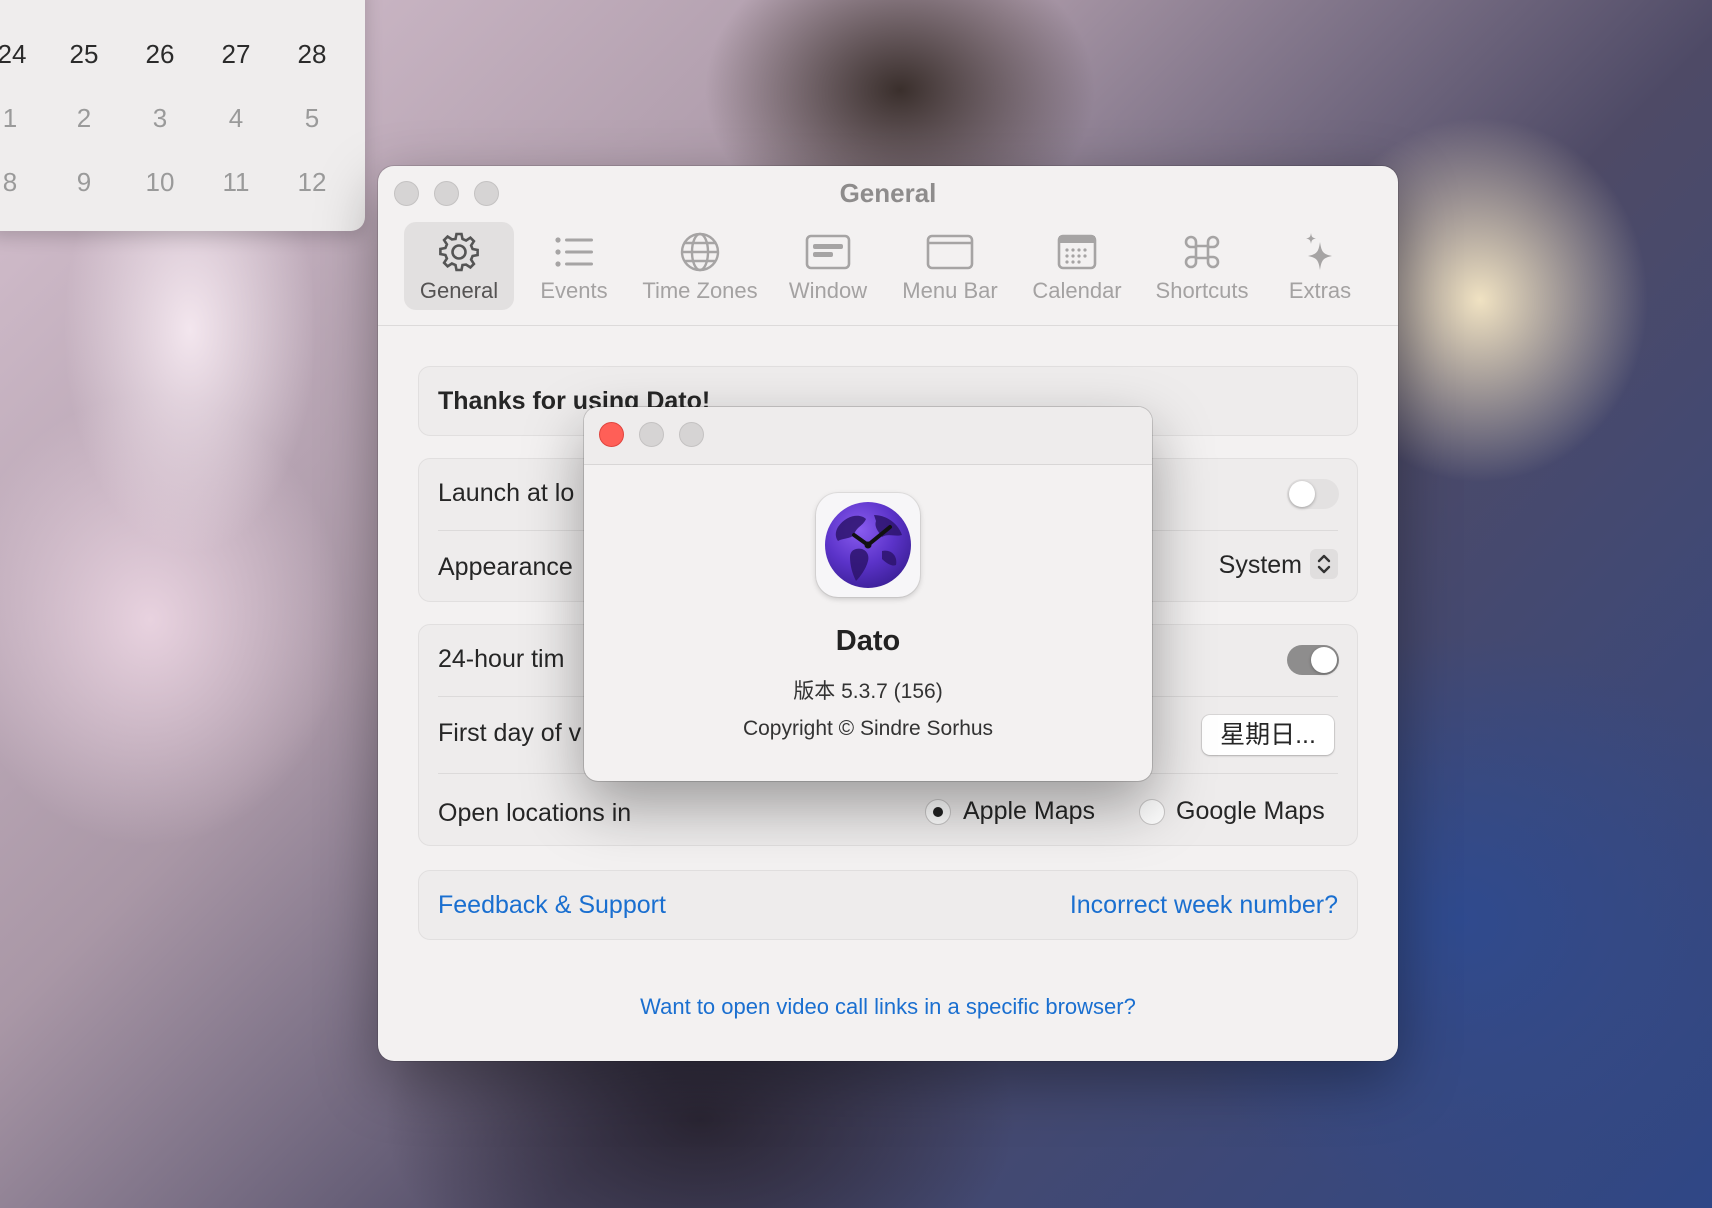 The image size is (1712, 1208). What do you see at coordinates (574, 290) in the screenshot?
I see `tab-label: Events` at bounding box center [574, 290].